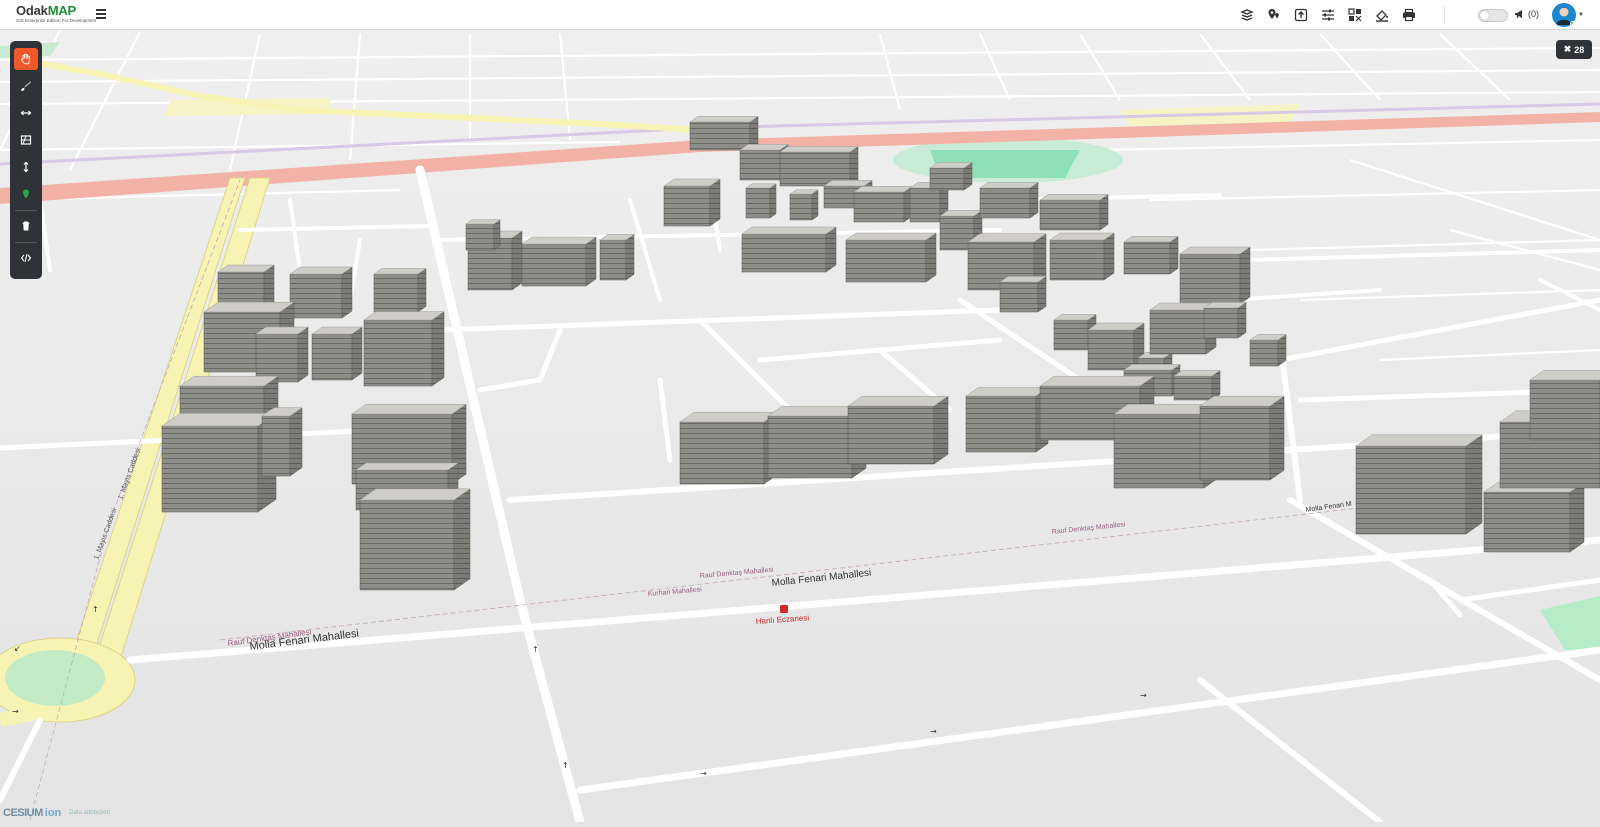  Describe the element at coordinates (32, 10) in the screenshot. I see `logo-text-odak: Odak` at that location.